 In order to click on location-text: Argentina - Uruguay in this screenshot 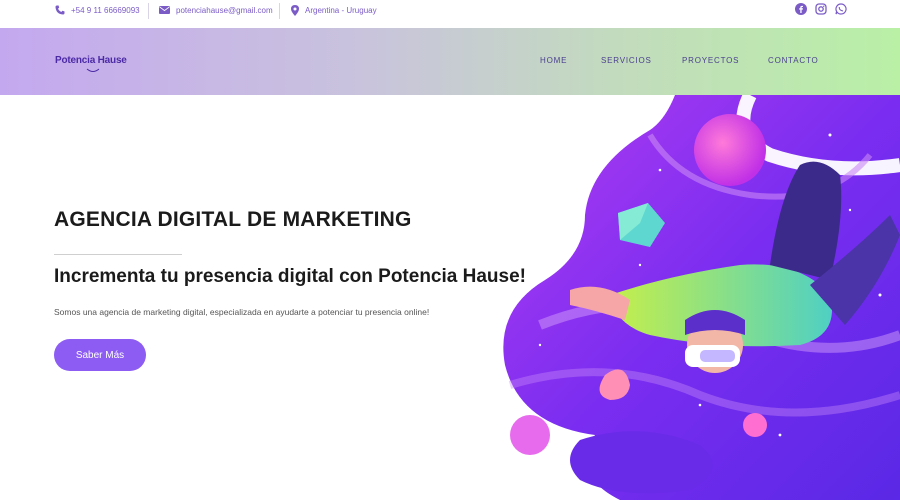, I will do `click(341, 10)`.